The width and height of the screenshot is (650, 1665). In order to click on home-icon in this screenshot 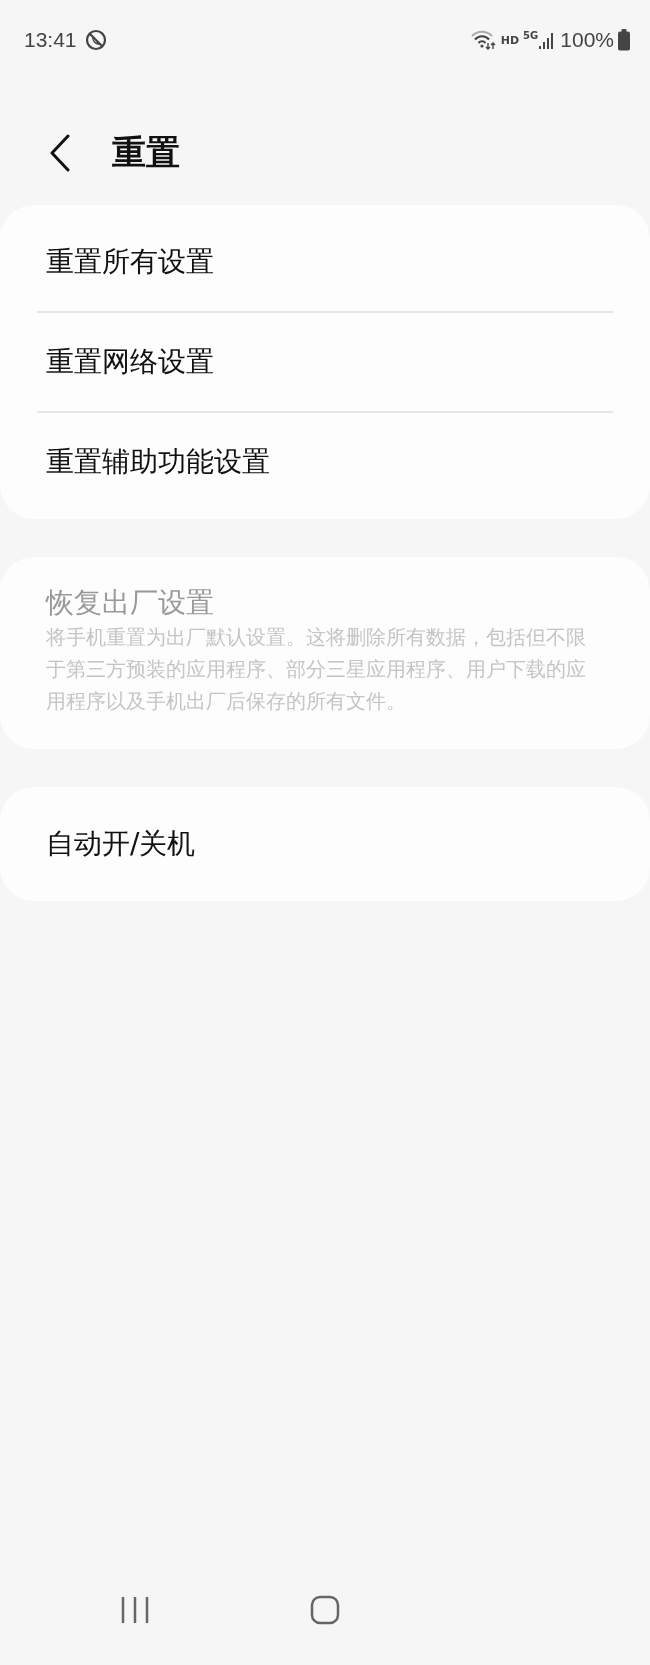, I will do `click(325, 1610)`.